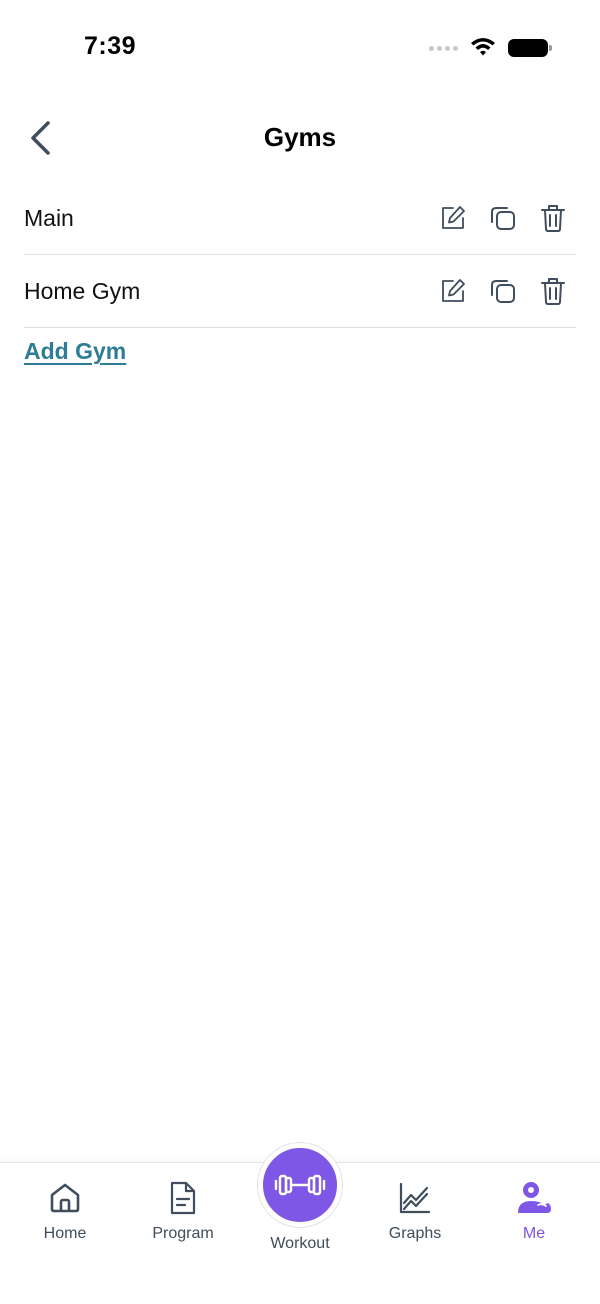  I want to click on tab-label: Graphs, so click(415, 1233).